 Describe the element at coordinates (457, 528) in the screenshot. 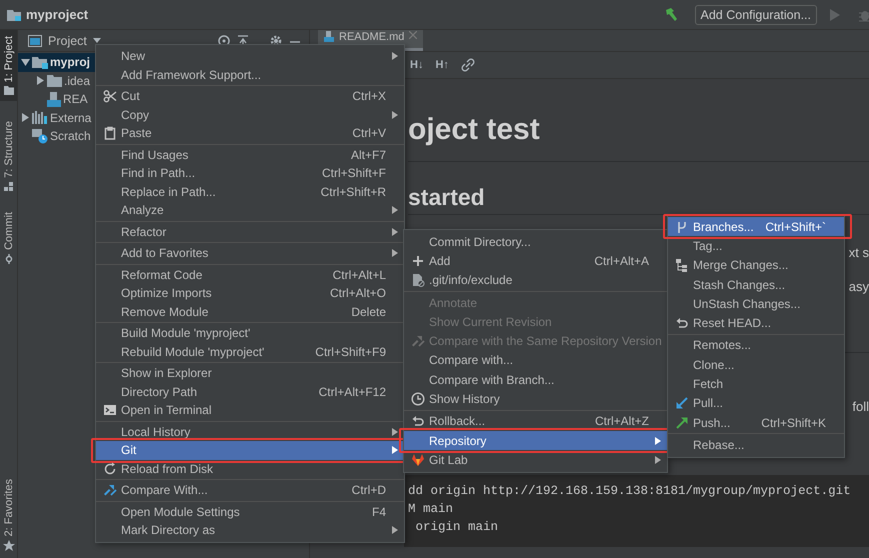

I see `code-line: origin main` at that location.